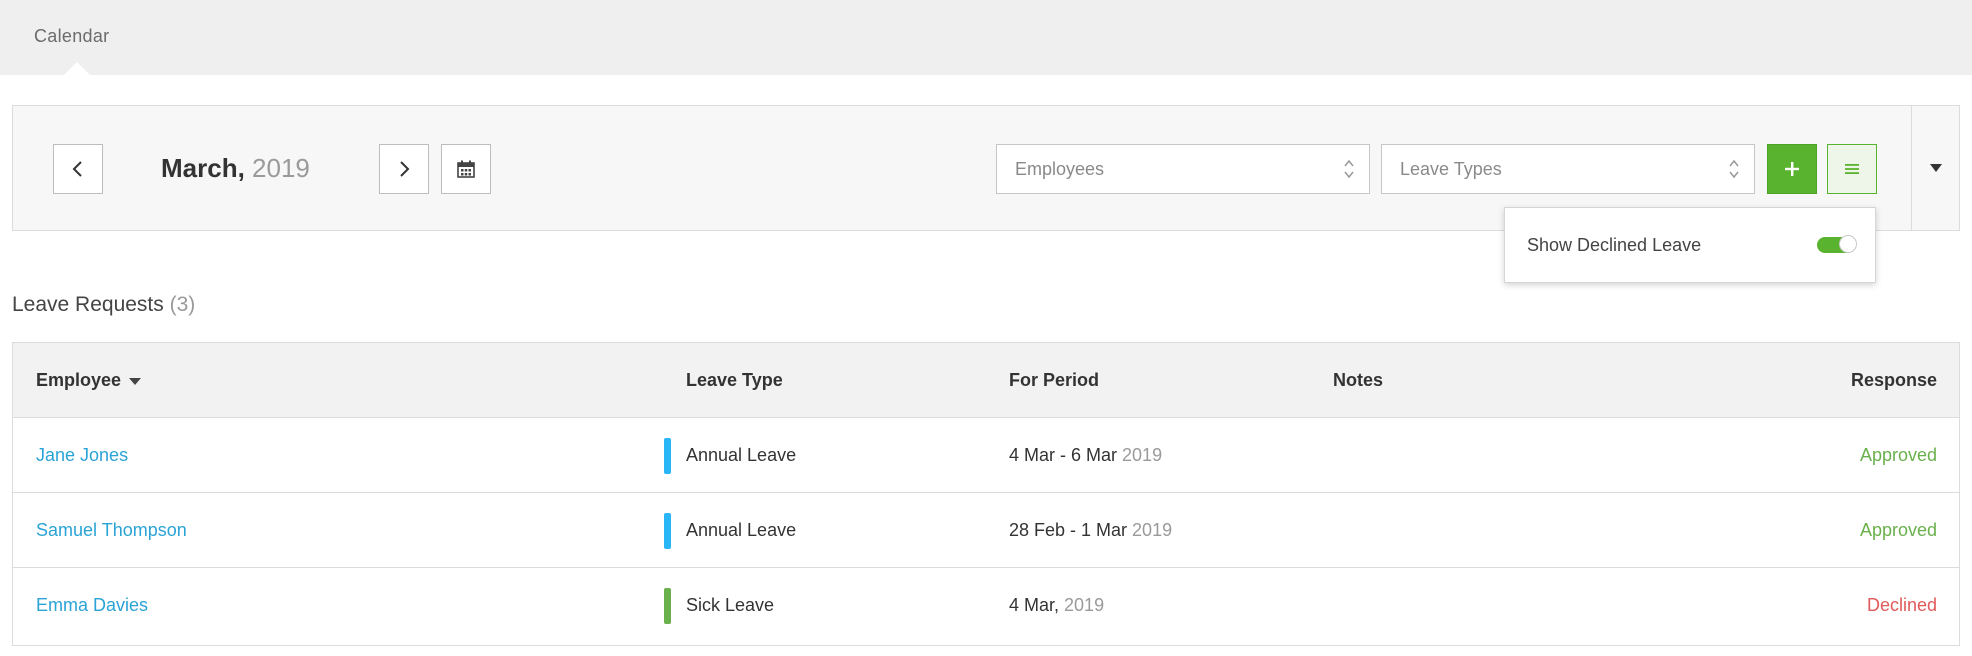 The height and width of the screenshot is (656, 1972). Describe the element at coordinates (182, 304) in the screenshot. I see `leave-requests-count: (3)` at that location.